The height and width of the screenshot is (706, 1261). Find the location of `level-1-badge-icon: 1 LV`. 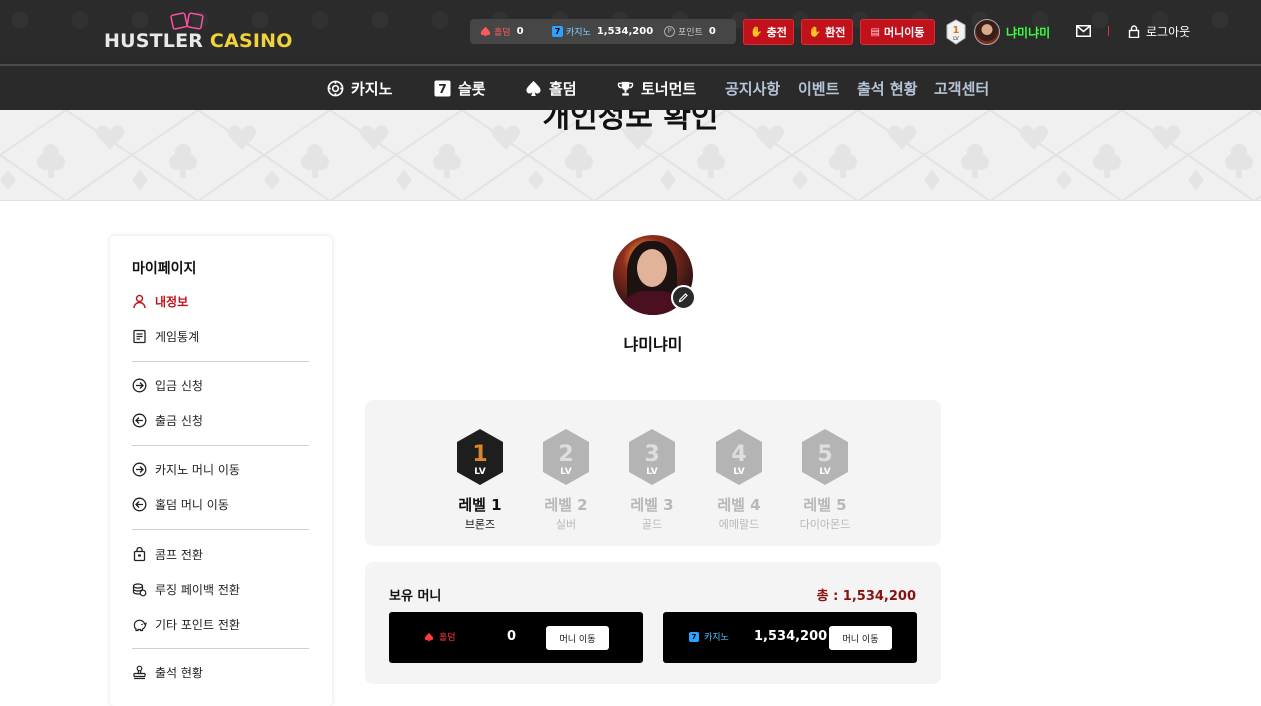

level-1-badge-icon: 1 LV is located at coordinates (480, 457).